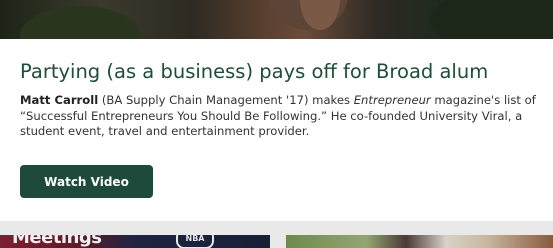  Describe the element at coordinates (419, 241) in the screenshot. I see `thumbnail-image` at that location.